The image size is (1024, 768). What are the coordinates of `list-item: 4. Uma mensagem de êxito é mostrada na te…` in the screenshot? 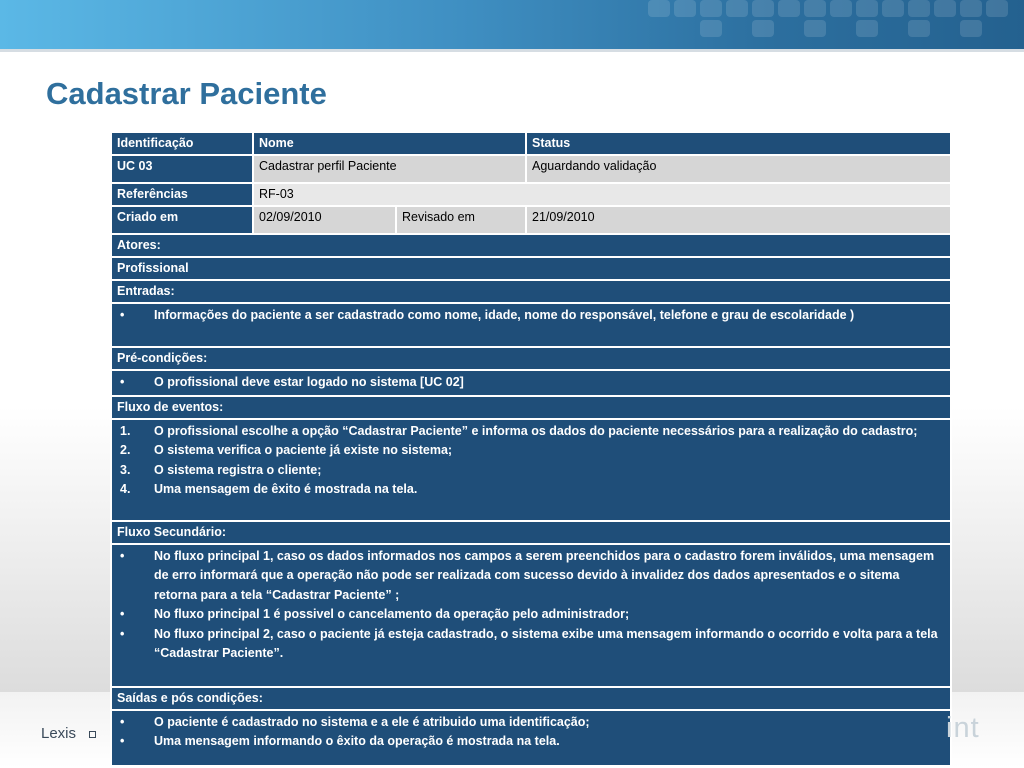 It's located at (531, 490).